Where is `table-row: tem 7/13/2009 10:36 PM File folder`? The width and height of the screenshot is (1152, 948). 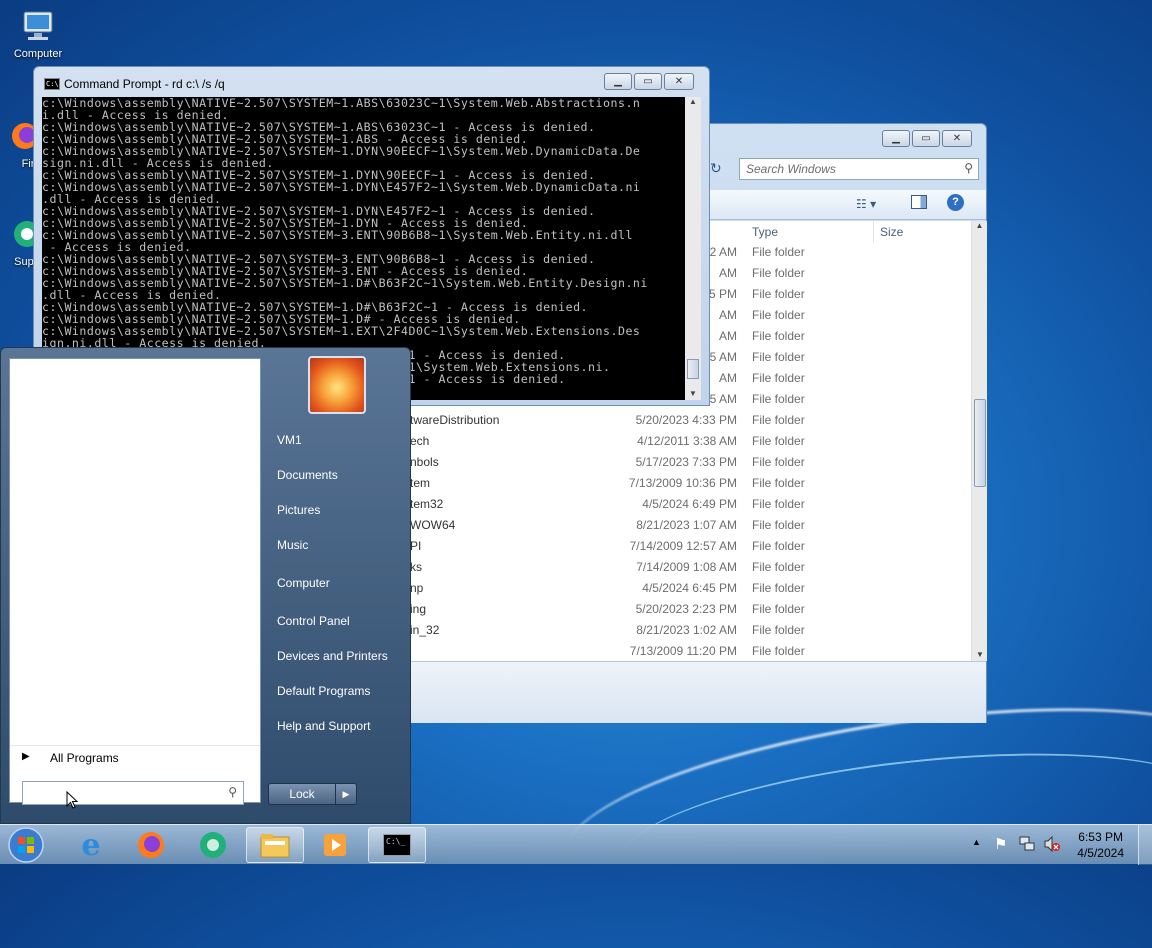 table-row: tem 7/13/2009 10:36 PM File folder is located at coordinates (683, 483).